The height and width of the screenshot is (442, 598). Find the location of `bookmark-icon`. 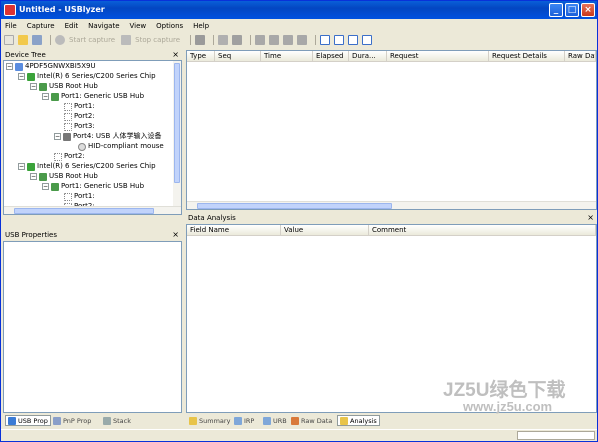

bookmark-icon is located at coordinates (302, 40).